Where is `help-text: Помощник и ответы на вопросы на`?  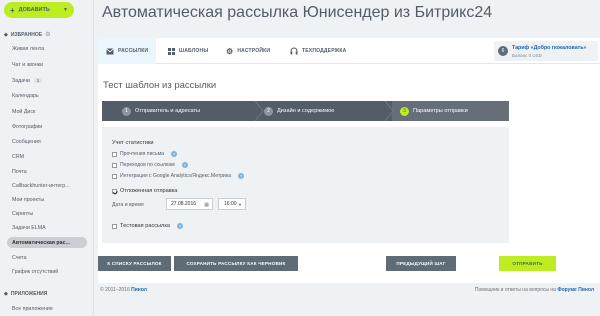
help-text: Помощник и ответы на вопросы на is located at coordinates (515, 290).